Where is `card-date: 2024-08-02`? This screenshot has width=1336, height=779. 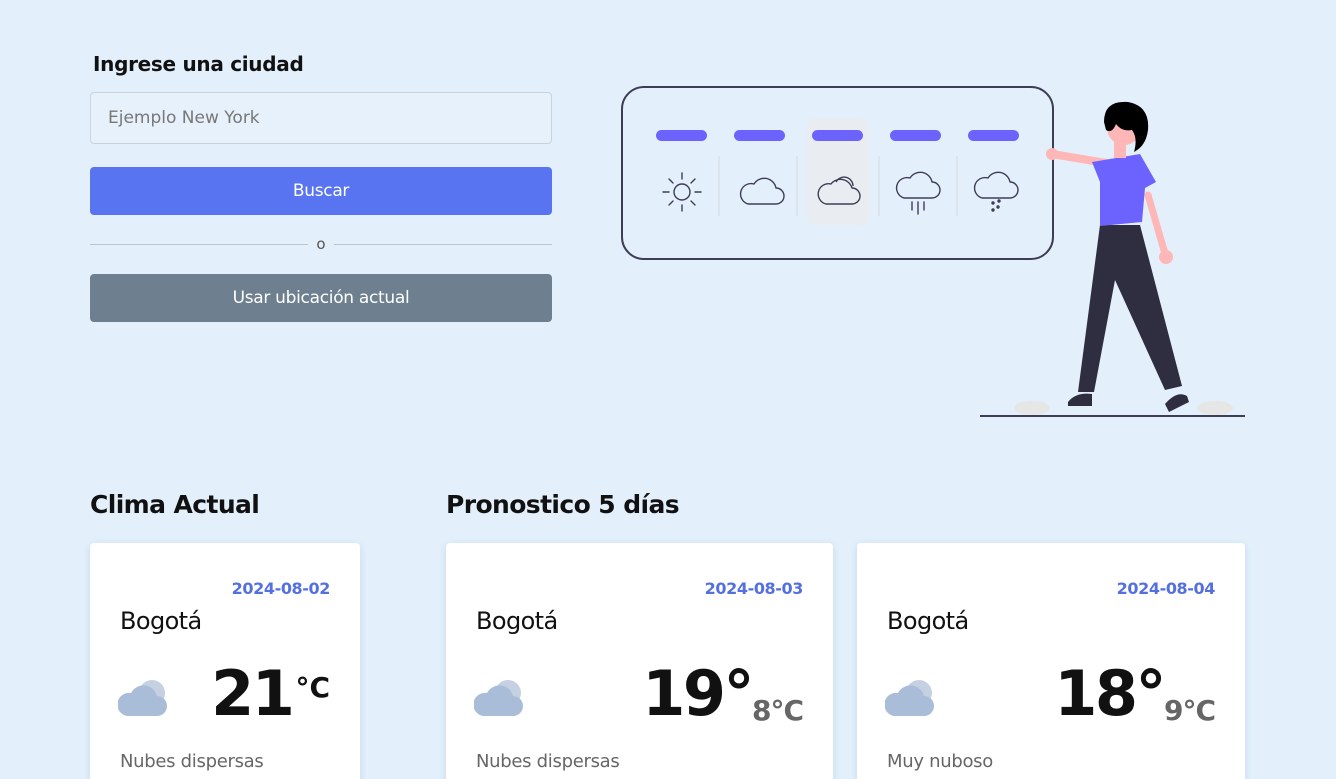
card-date: 2024-08-02 is located at coordinates (281, 588).